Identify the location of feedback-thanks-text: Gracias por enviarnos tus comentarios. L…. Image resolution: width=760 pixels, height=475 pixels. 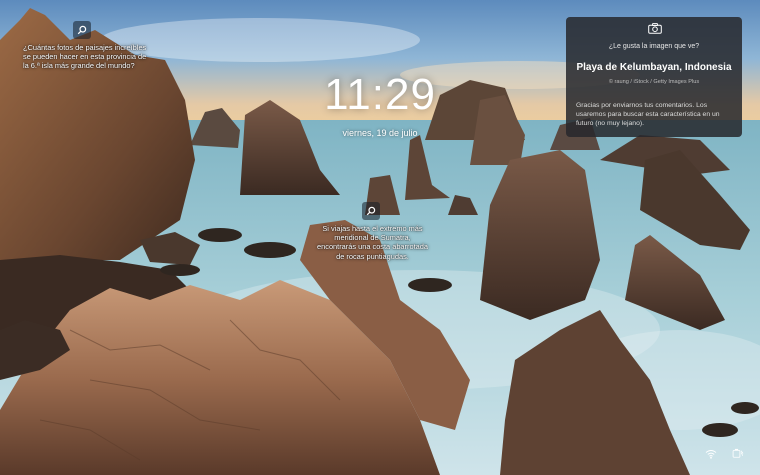
(648, 114).